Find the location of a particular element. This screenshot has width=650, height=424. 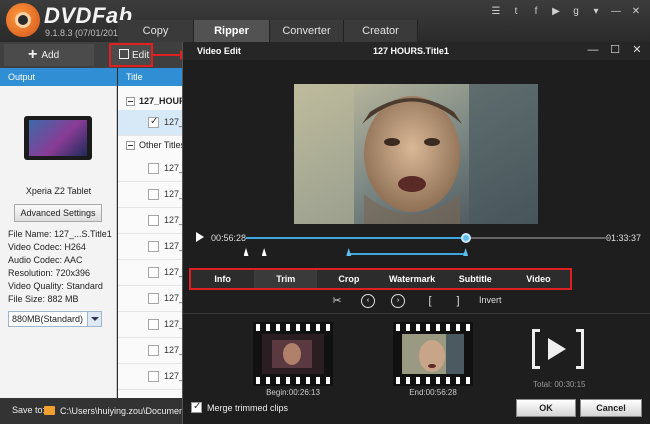

chevron-down-icon is located at coordinates (94, 319).